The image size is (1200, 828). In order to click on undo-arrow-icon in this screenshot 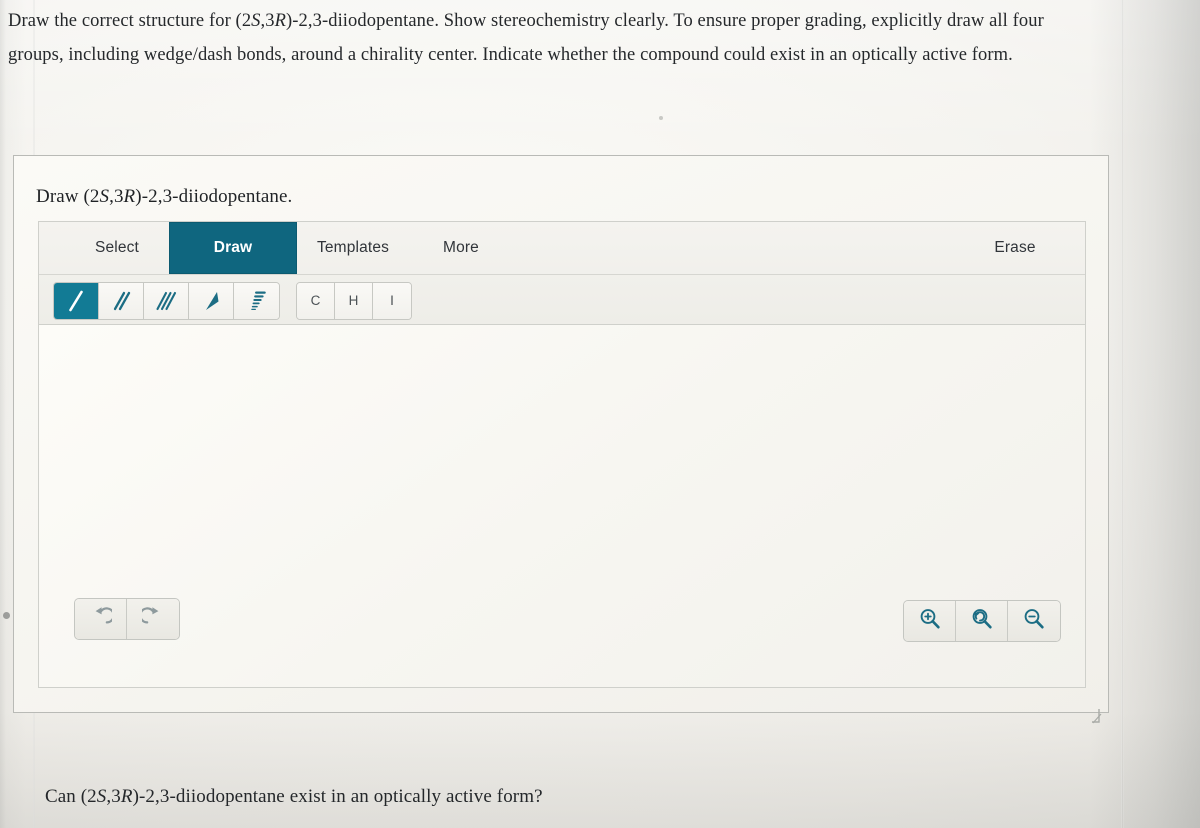, I will do `click(102, 619)`.